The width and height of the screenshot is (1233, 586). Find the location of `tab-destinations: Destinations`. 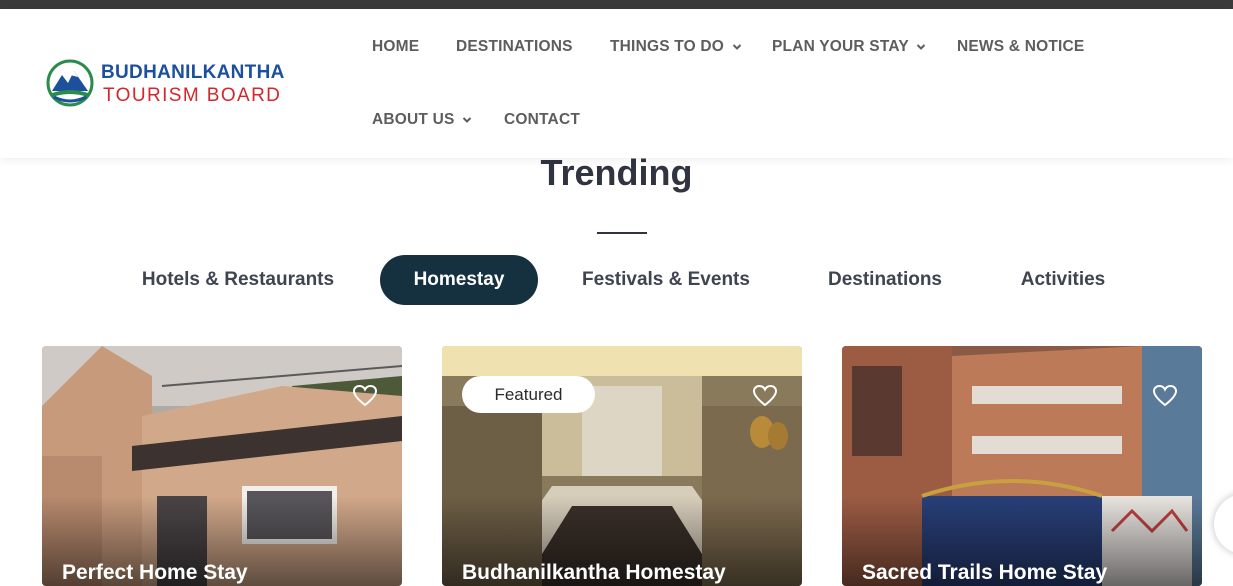

tab-destinations: Destinations is located at coordinates (885, 280).